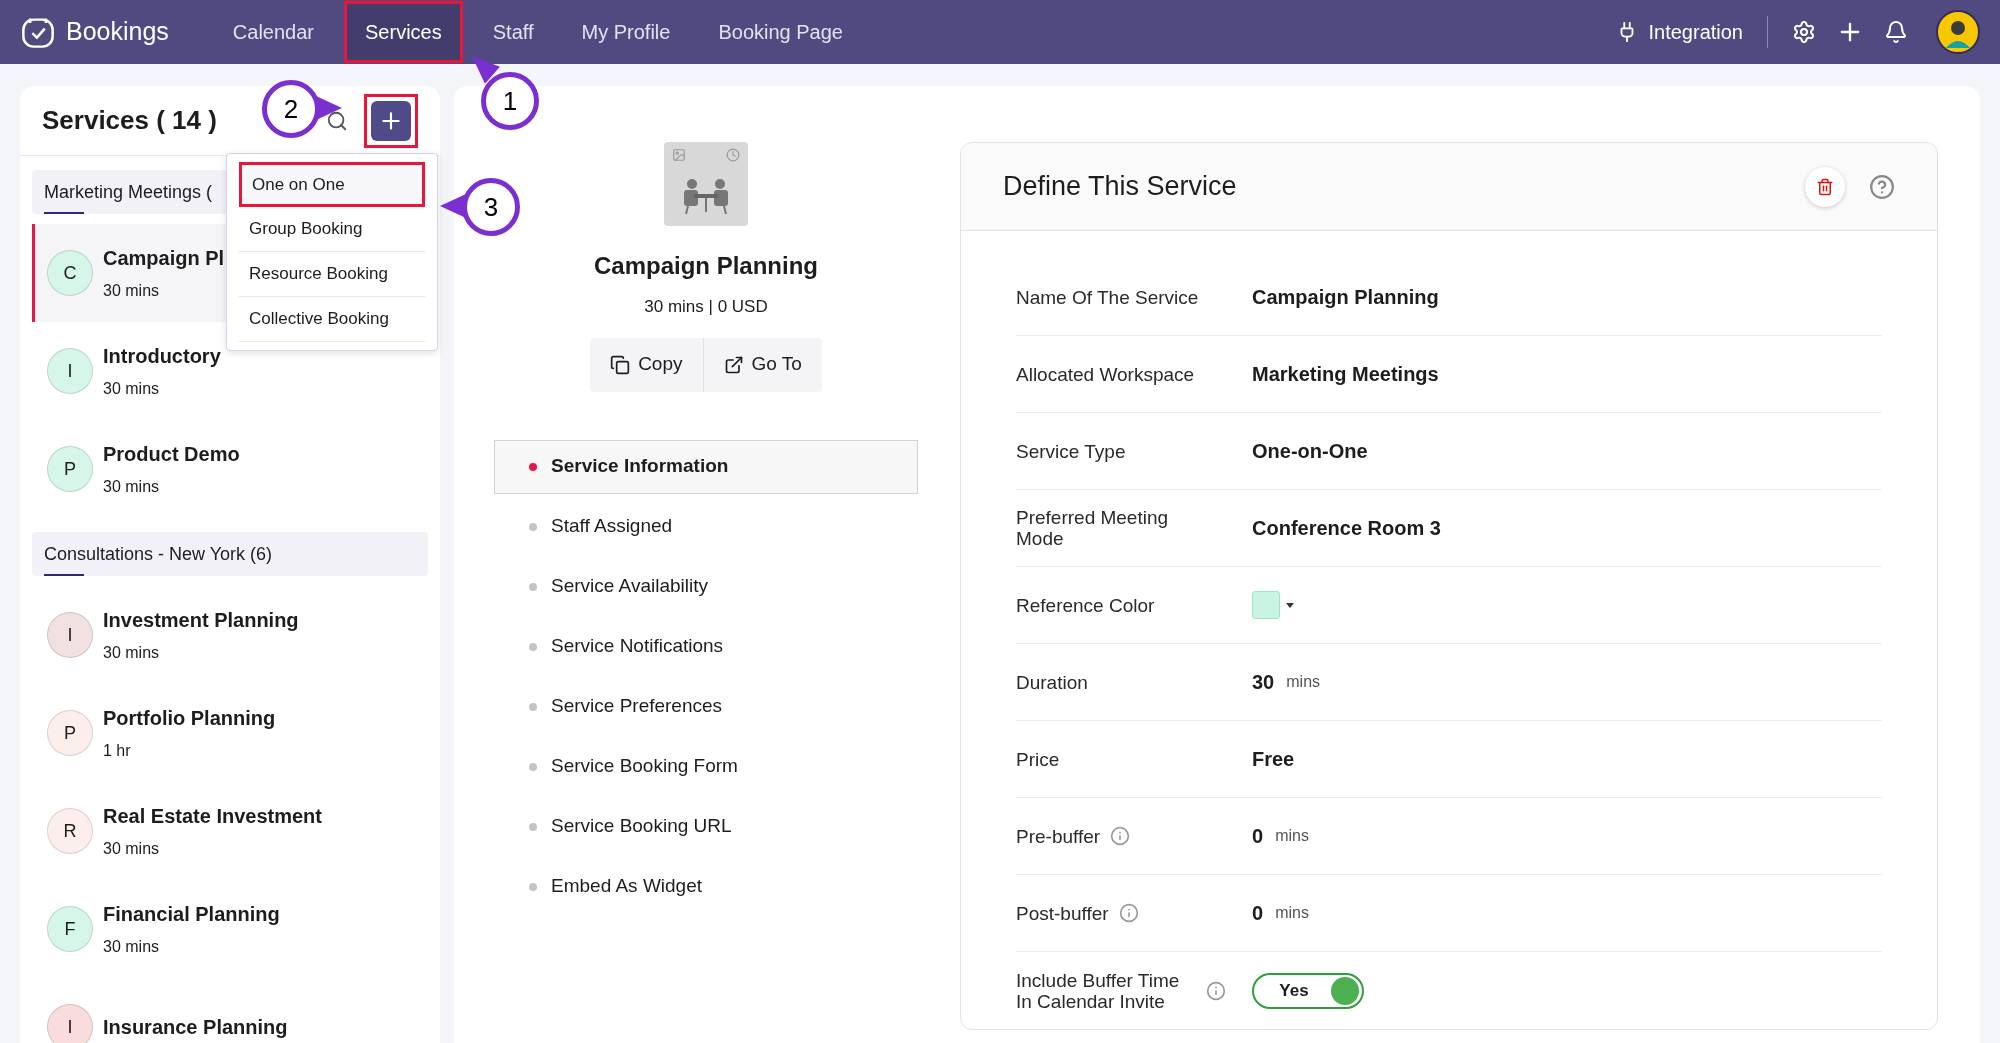  What do you see at coordinates (706, 266) in the screenshot?
I see `service-title: Campaign Planning` at bounding box center [706, 266].